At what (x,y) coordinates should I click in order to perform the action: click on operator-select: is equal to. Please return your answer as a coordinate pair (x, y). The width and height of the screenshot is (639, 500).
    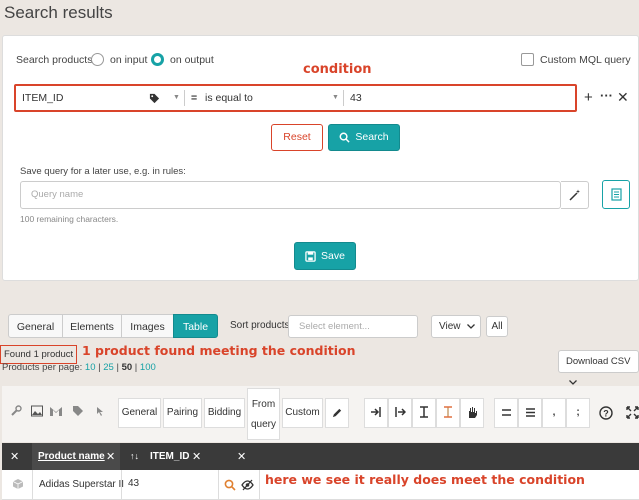
    Looking at the image, I should click on (265, 98).